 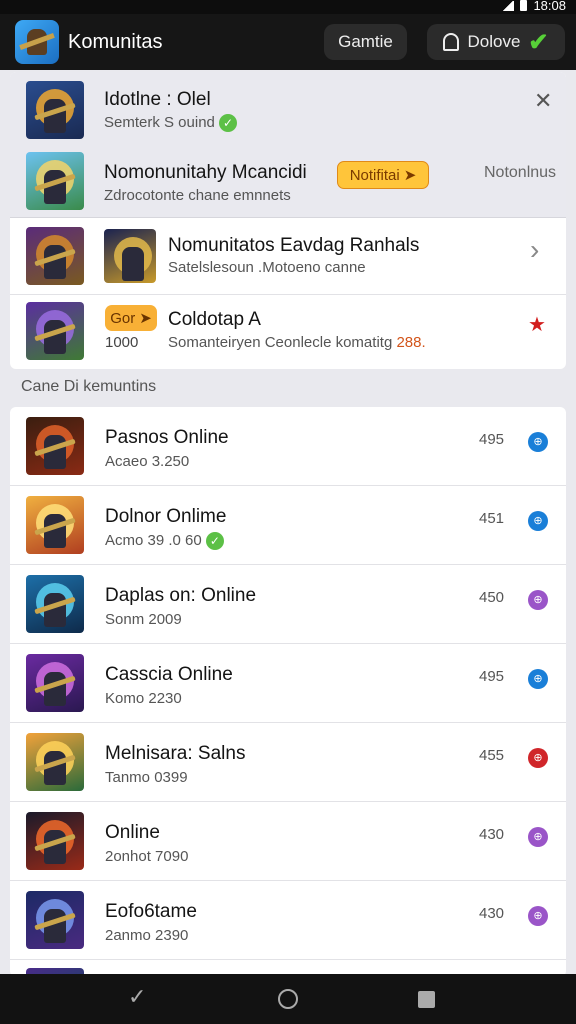 What do you see at coordinates (147, 461) in the screenshot?
I see `item-subtitle: Acaeo 3.250` at bounding box center [147, 461].